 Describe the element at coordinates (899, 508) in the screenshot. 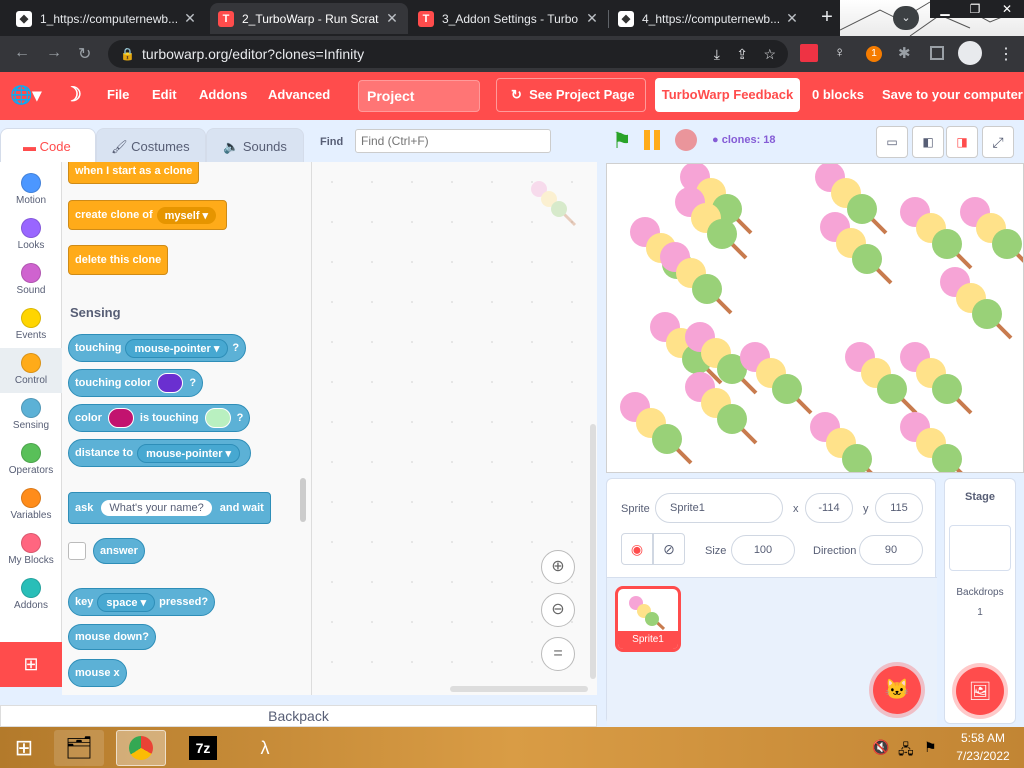

I see `y-input: 115` at that location.